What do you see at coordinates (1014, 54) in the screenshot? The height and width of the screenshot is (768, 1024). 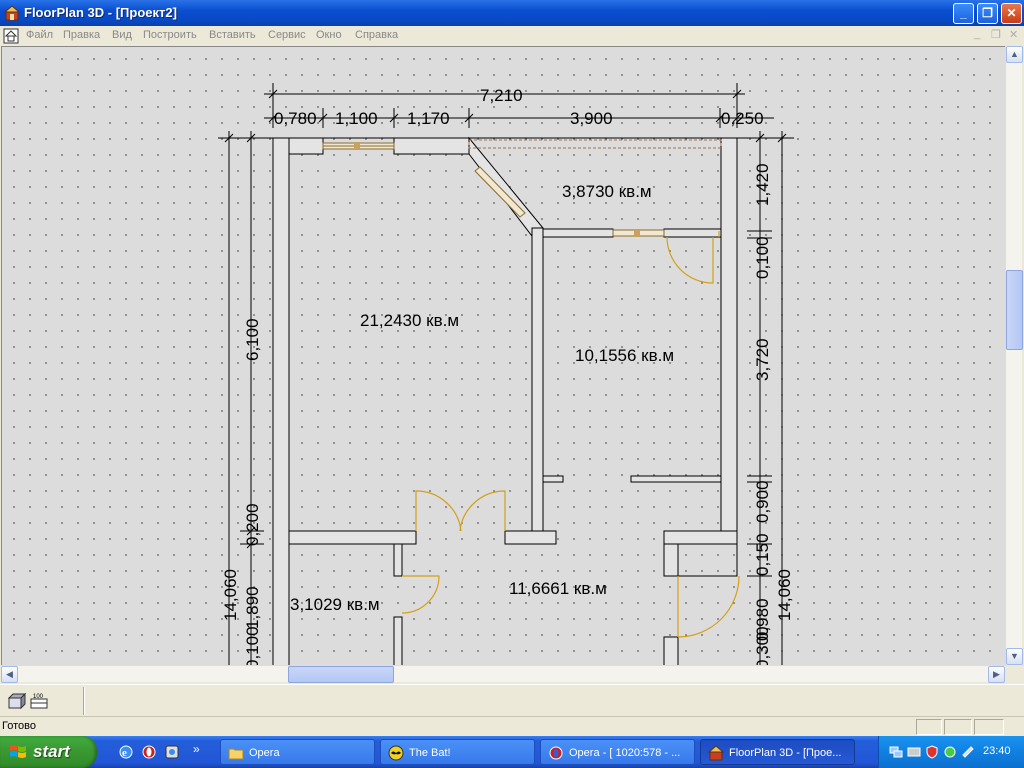 I see `scroll-up-button: ▲` at bounding box center [1014, 54].